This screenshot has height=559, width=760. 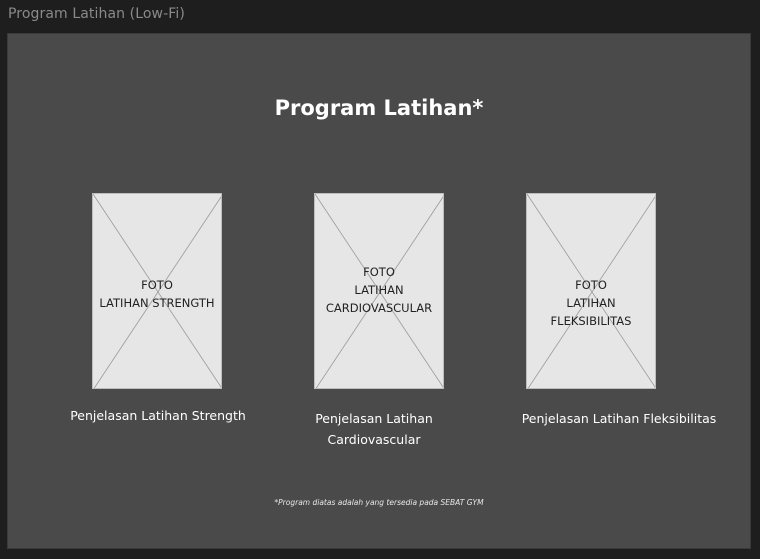 I want to click on strength-photo-placeholder: FOTO LATIHAN STRENGTH, so click(x=157, y=291).